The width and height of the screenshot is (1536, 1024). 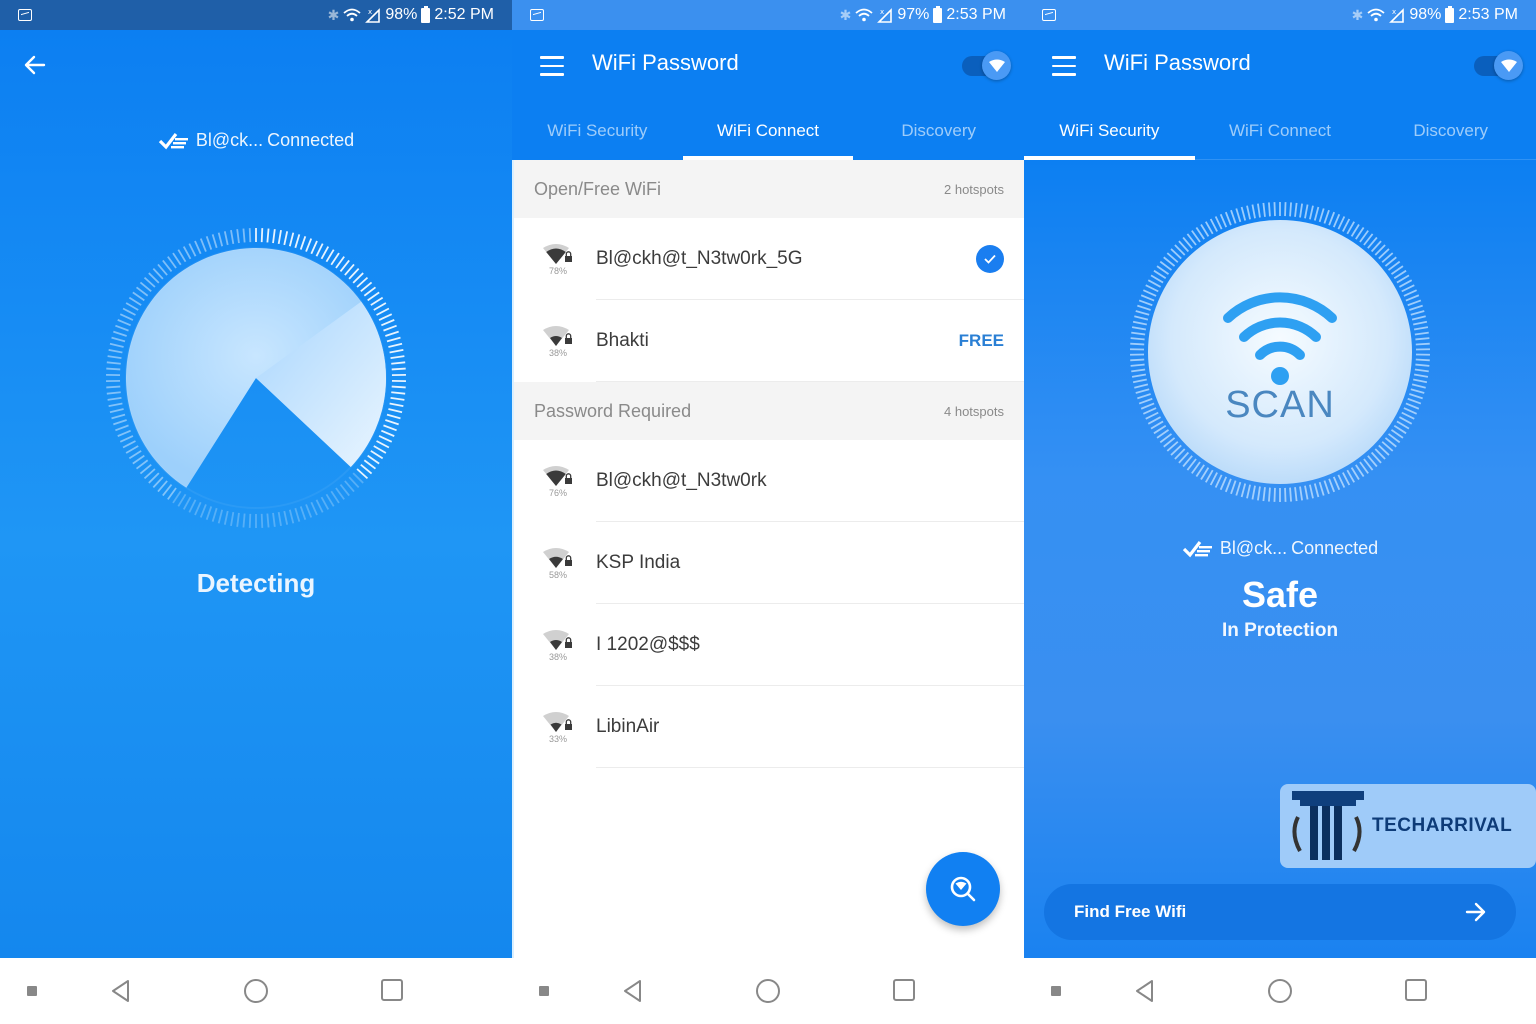 I want to click on watermark-text: TECHARRIVAL, so click(x=1442, y=825).